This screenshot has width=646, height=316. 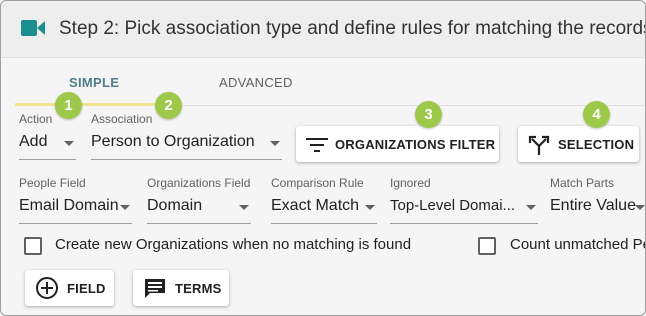 What do you see at coordinates (33, 141) in the screenshot?
I see `action-value: Add` at bounding box center [33, 141].